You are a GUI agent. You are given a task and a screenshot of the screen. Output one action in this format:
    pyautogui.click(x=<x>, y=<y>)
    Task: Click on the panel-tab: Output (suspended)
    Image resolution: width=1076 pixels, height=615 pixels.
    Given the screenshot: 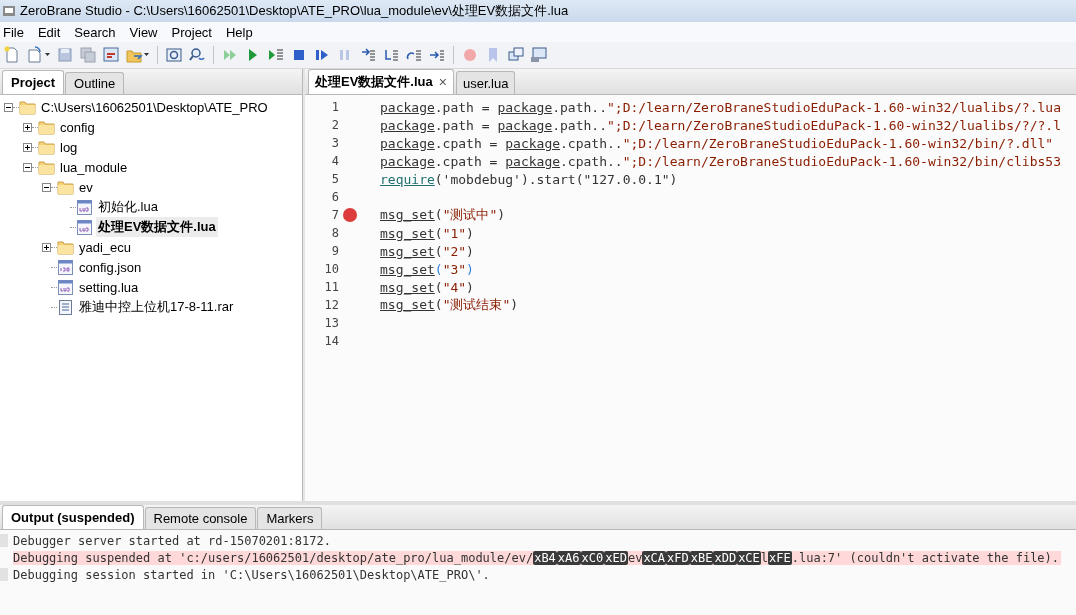 What is the action you would take?
    pyautogui.click(x=73, y=517)
    